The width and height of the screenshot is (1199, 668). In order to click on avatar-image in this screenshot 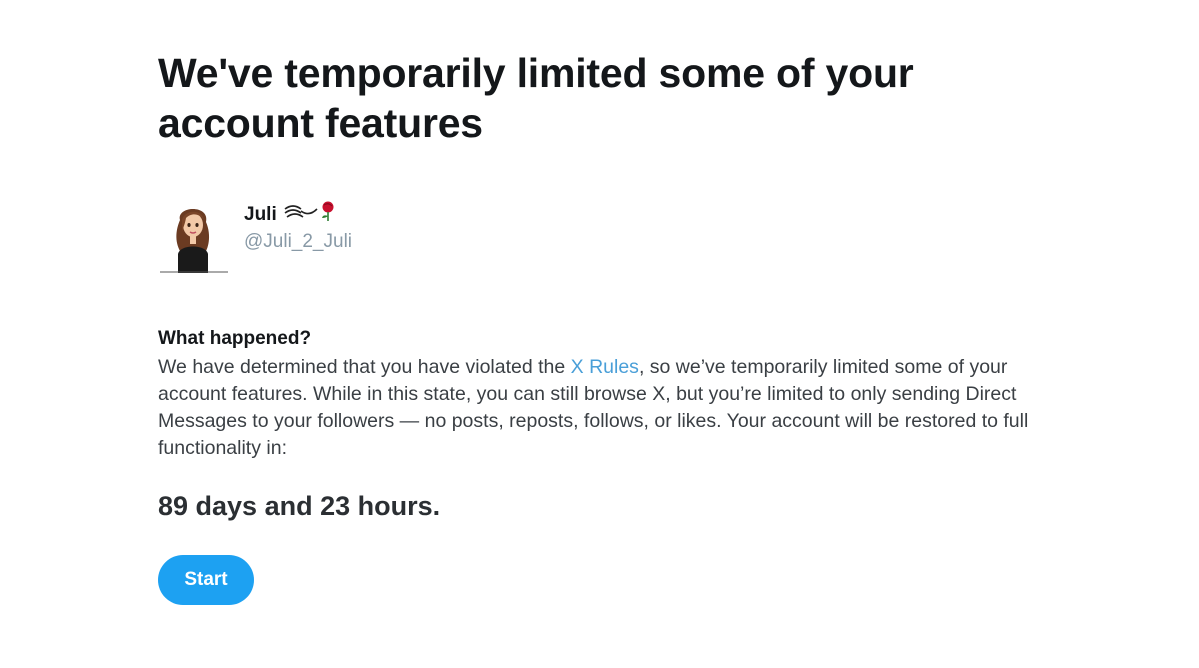, I will do `click(194, 241)`.